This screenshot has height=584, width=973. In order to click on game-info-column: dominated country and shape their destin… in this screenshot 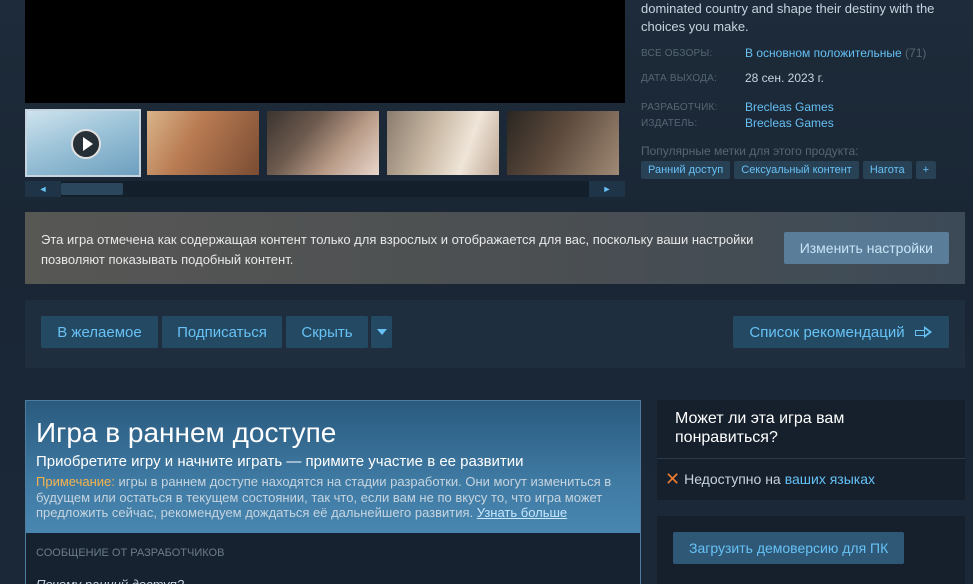, I will do `click(796, 89)`.